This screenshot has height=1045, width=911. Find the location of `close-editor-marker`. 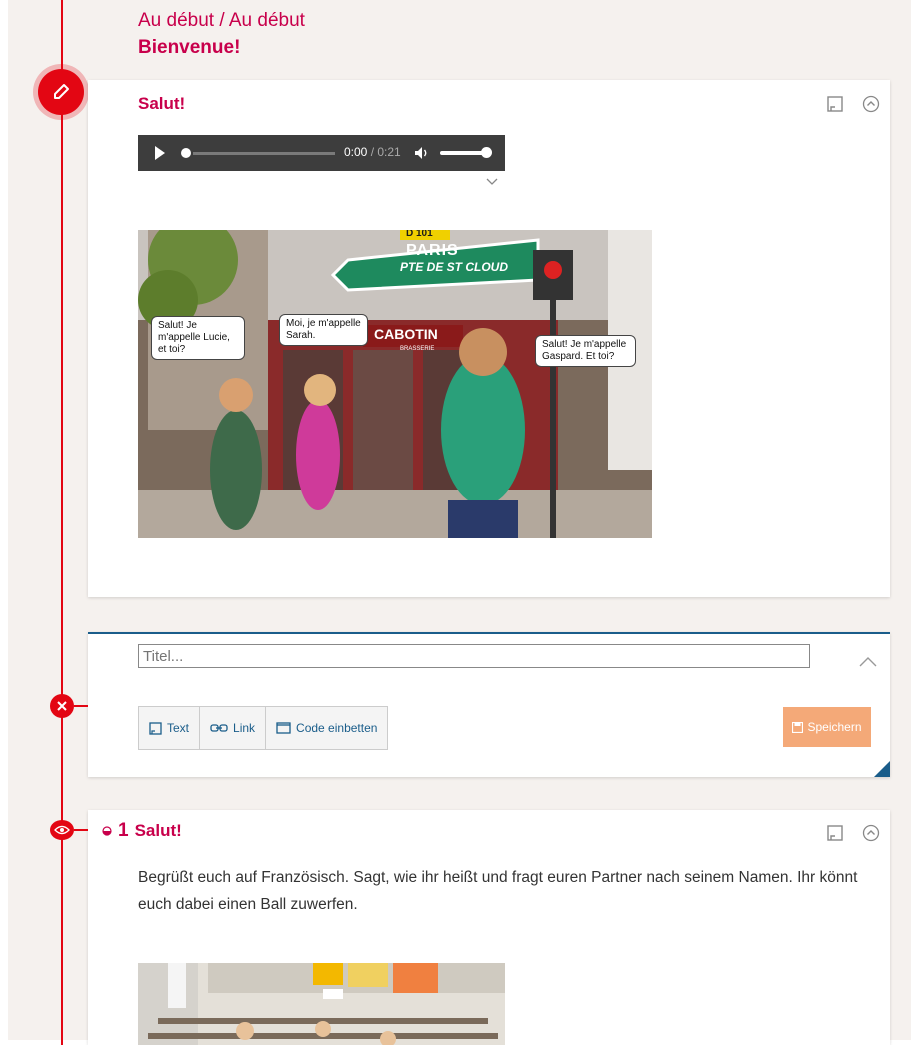

close-editor-marker is located at coordinates (62, 706).